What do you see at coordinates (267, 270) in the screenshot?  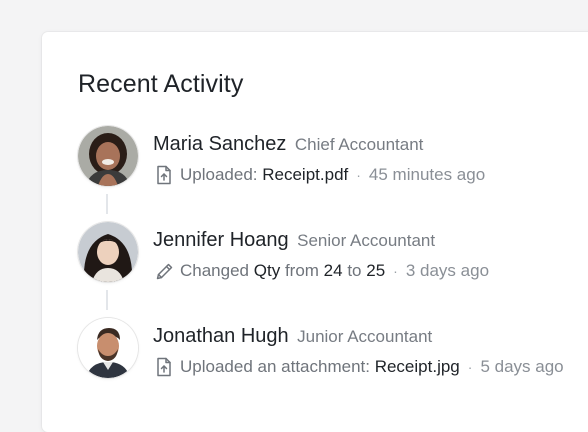 I see `changed-field: Qty` at bounding box center [267, 270].